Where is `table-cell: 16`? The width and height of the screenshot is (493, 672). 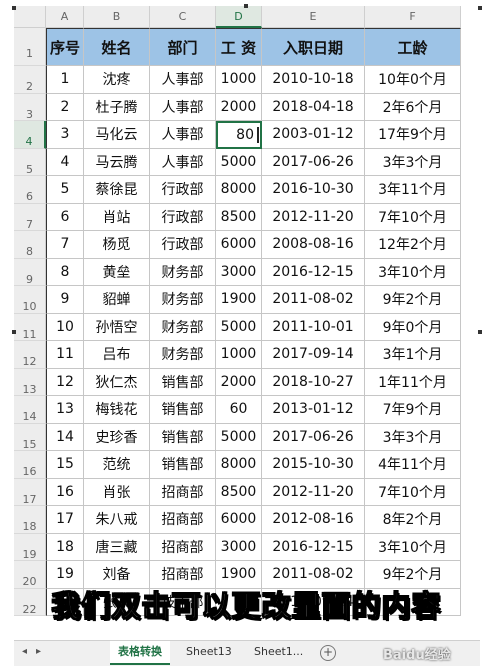
table-cell: 16 is located at coordinates (65, 492).